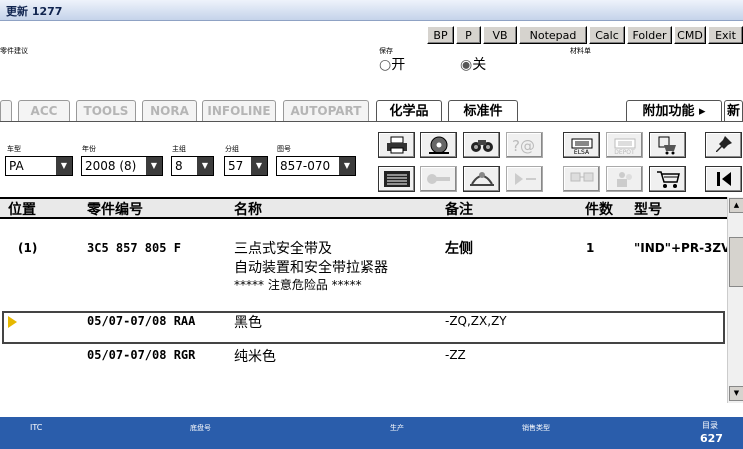 The width and height of the screenshot is (743, 449). I want to click on tab-nora: NORA, so click(169, 111).